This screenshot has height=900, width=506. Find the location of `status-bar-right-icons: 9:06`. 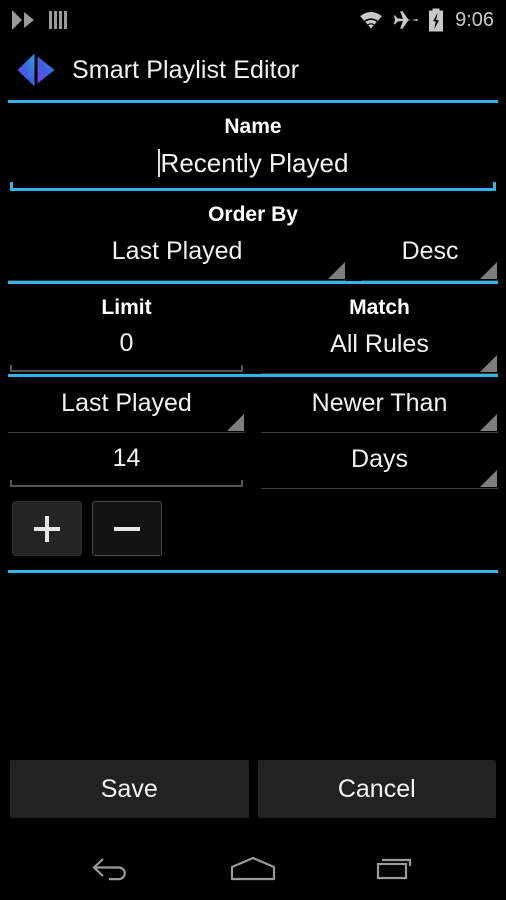

status-bar-right-icons: 9:06 is located at coordinates (426, 20).